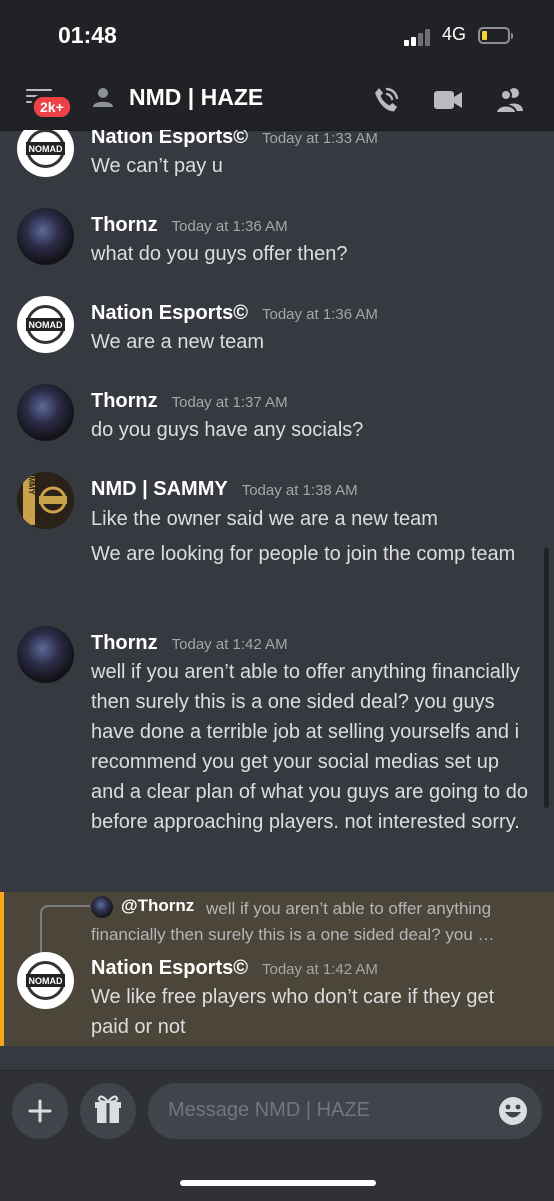  I want to click on message-author: Nation Esports© Today at 1:42 AM, so click(234, 968).